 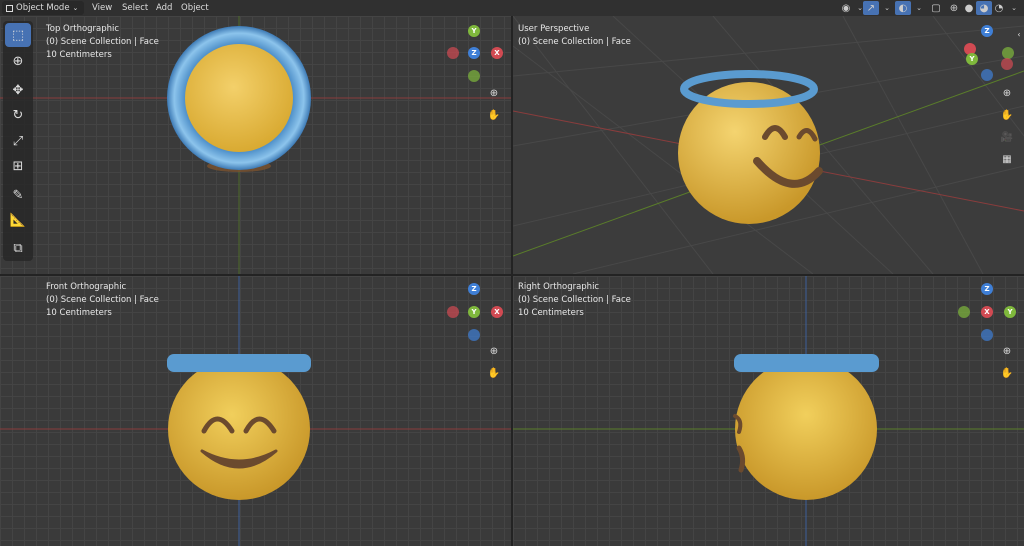 I want to click on annotate-icon: ✎, so click(x=18, y=195).